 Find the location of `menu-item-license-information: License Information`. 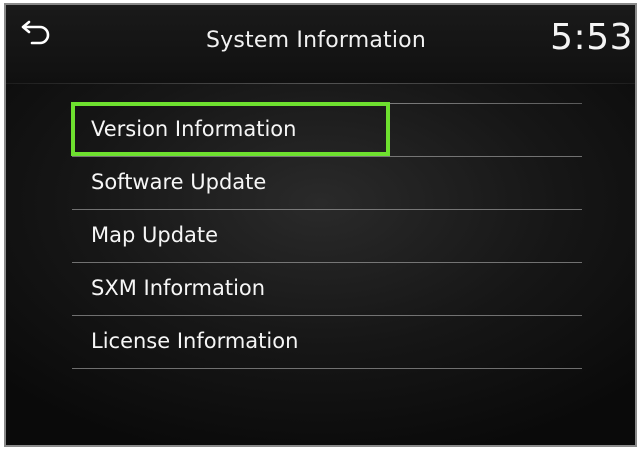

menu-item-license-information: License Information is located at coordinates (327, 342).